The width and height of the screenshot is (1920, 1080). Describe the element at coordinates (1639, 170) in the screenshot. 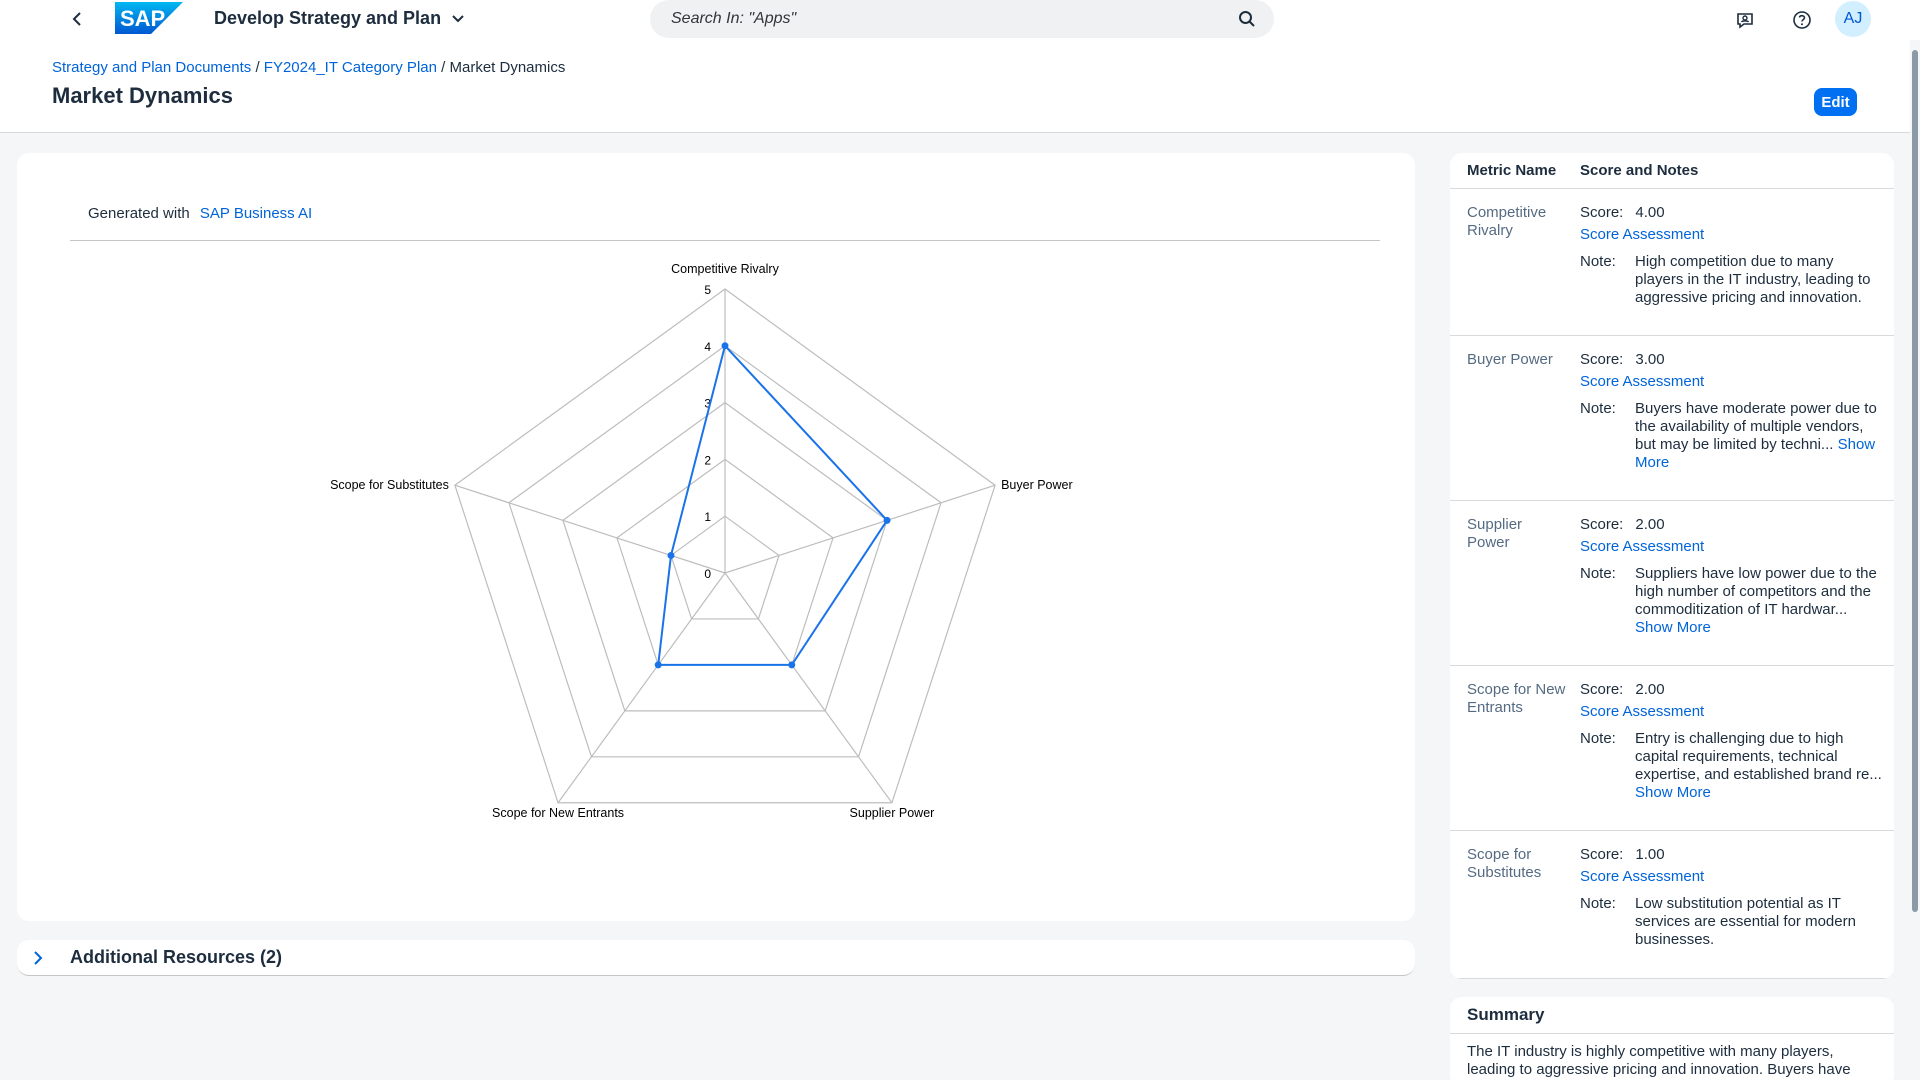

I see `column-score-notes: Score and Notes` at that location.